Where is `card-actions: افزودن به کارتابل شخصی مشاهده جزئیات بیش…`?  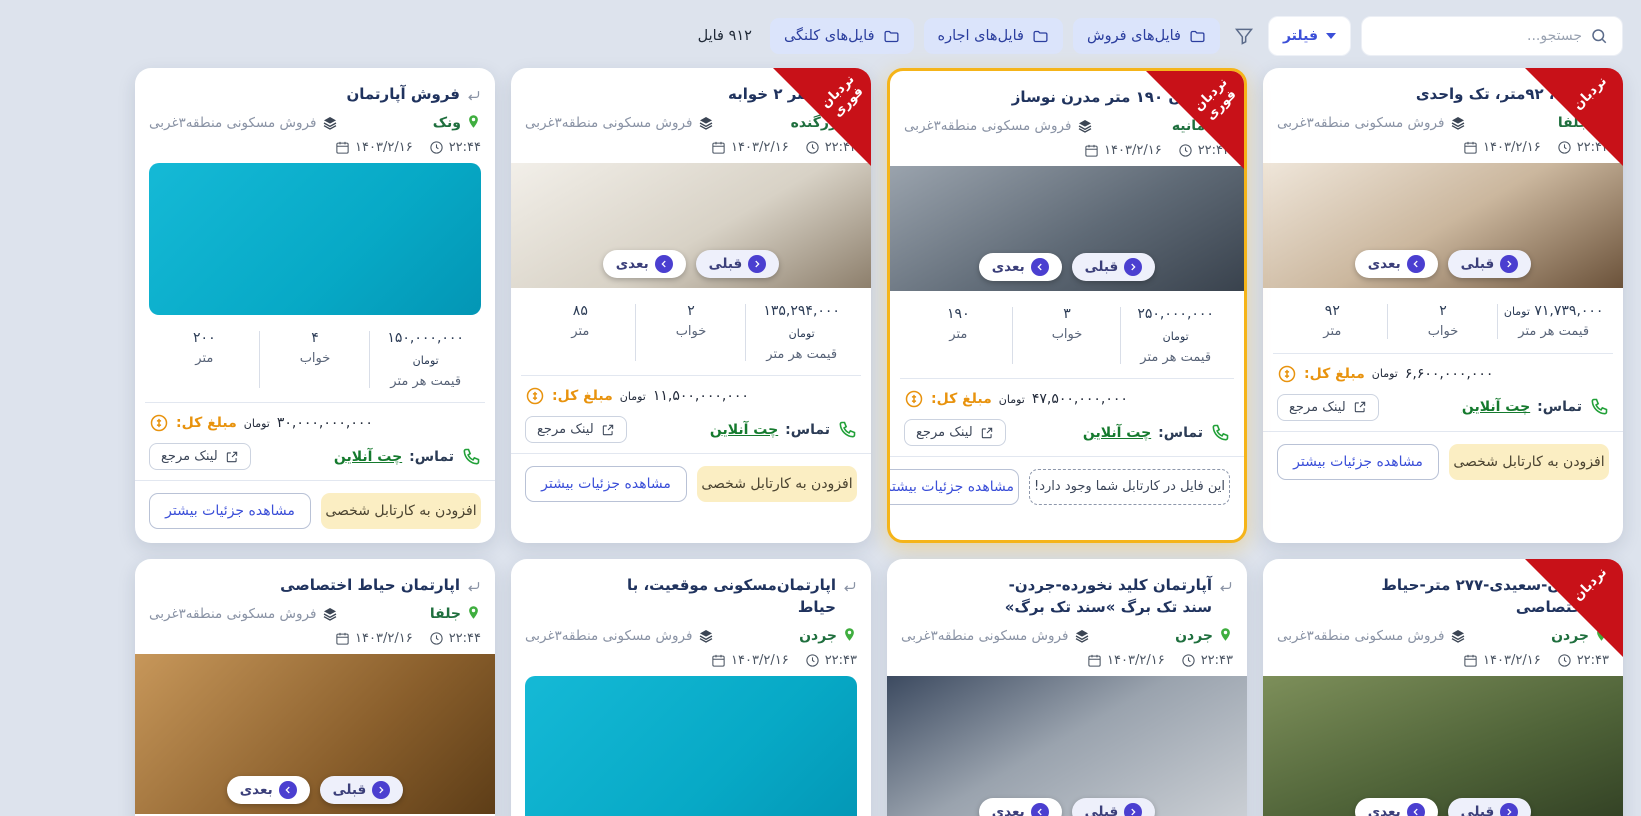
card-actions: افزودن به کارتابل شخصی مشاهده جزئیات بیش… is located at coordinates (691, 485).